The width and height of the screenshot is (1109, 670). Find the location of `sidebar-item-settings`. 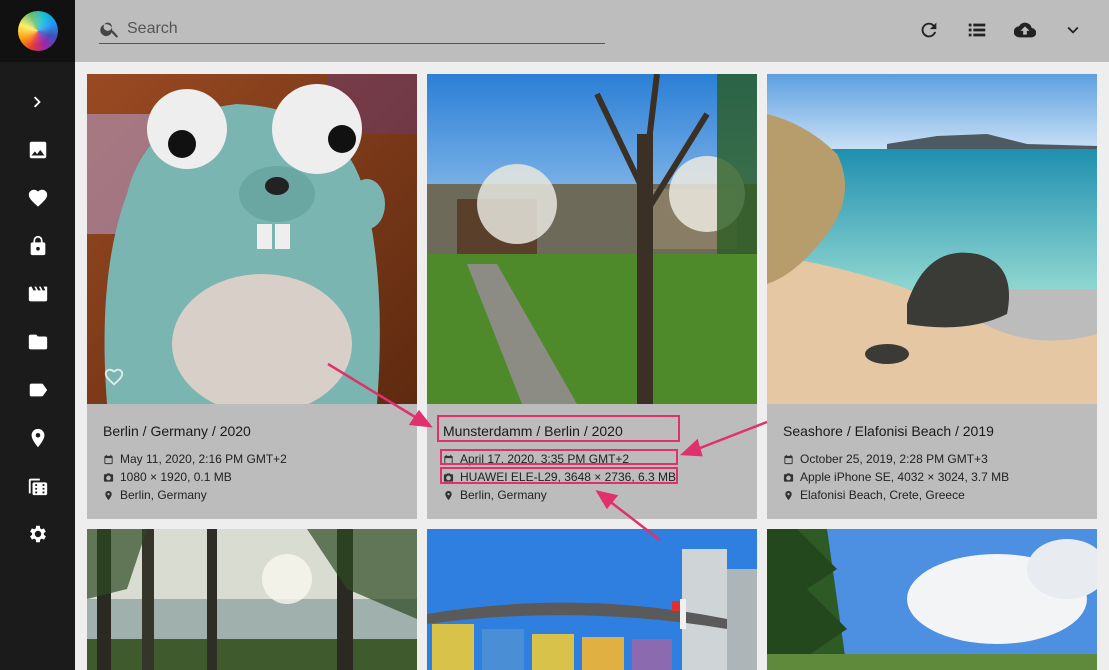

sidebar-item-settings is located at coordinates (37, 534).